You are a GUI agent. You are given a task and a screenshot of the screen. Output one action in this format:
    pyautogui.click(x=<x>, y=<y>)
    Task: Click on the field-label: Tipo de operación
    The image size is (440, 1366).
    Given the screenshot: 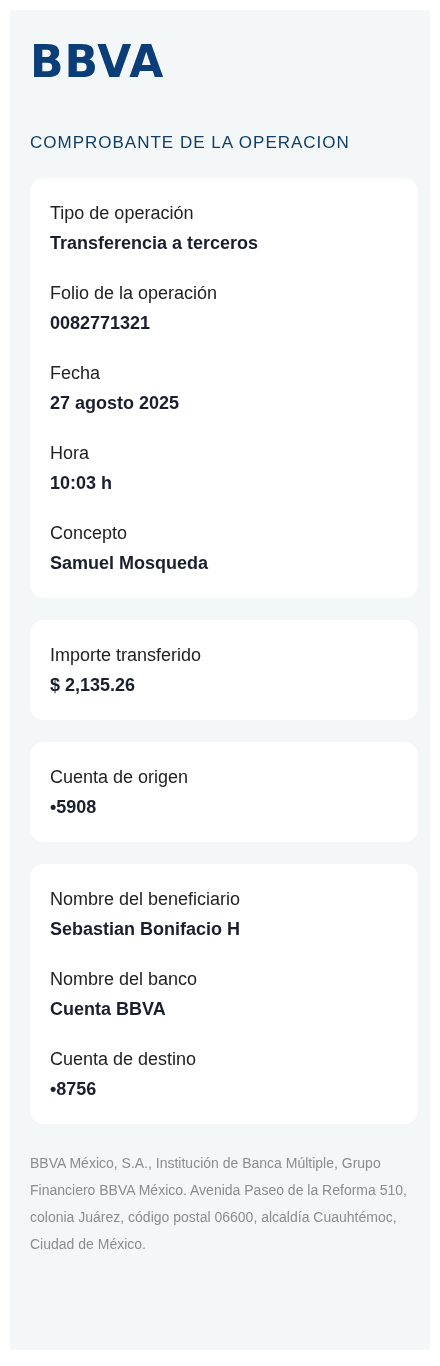 What is the action you would take?
    pyautogui.click(x=122, y=213)
    